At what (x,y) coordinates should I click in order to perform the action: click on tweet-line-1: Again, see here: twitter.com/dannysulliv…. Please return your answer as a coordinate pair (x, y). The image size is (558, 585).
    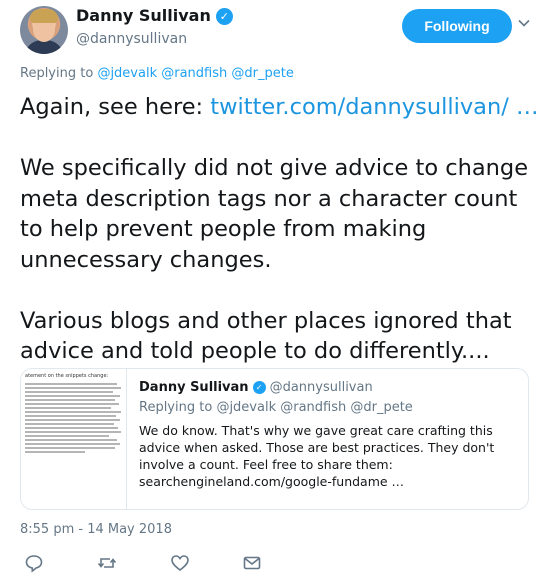
    Looking at the image, I should click on (280, 107).